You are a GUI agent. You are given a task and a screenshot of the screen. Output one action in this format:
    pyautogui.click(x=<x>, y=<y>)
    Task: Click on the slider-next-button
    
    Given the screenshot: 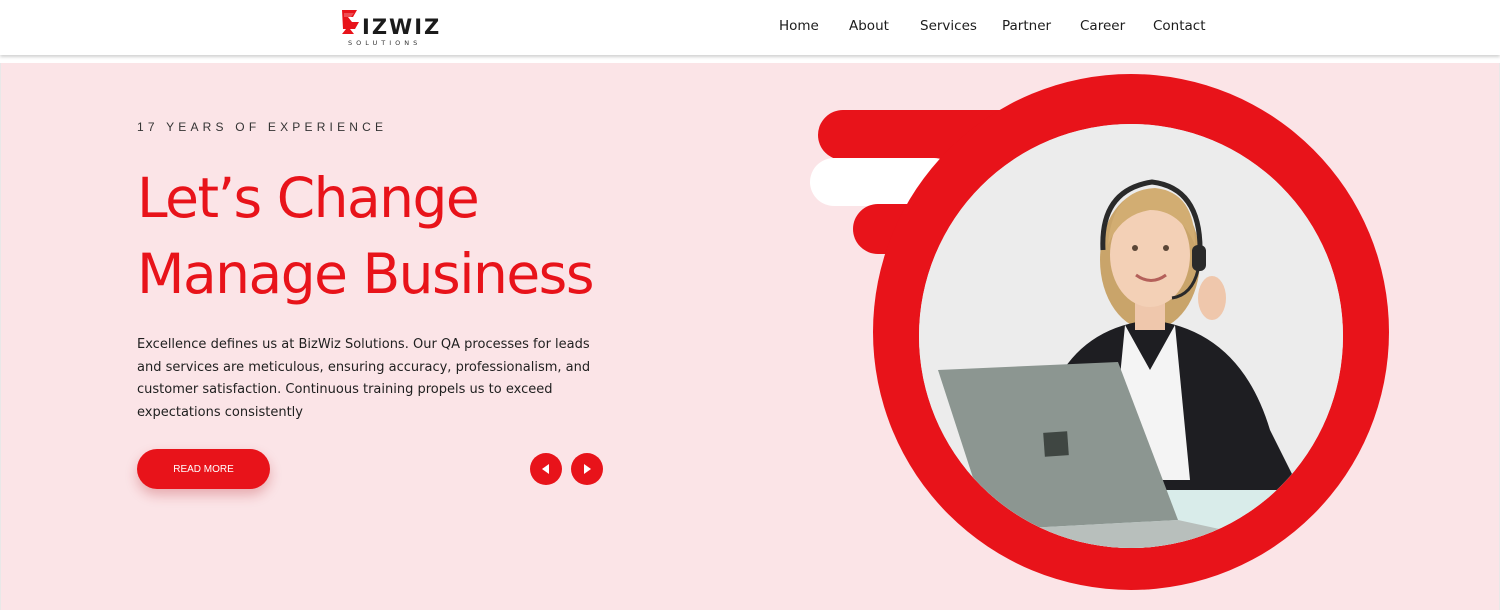 What is the action you would take?
    pyautogui.click(x=587, y=469)
    